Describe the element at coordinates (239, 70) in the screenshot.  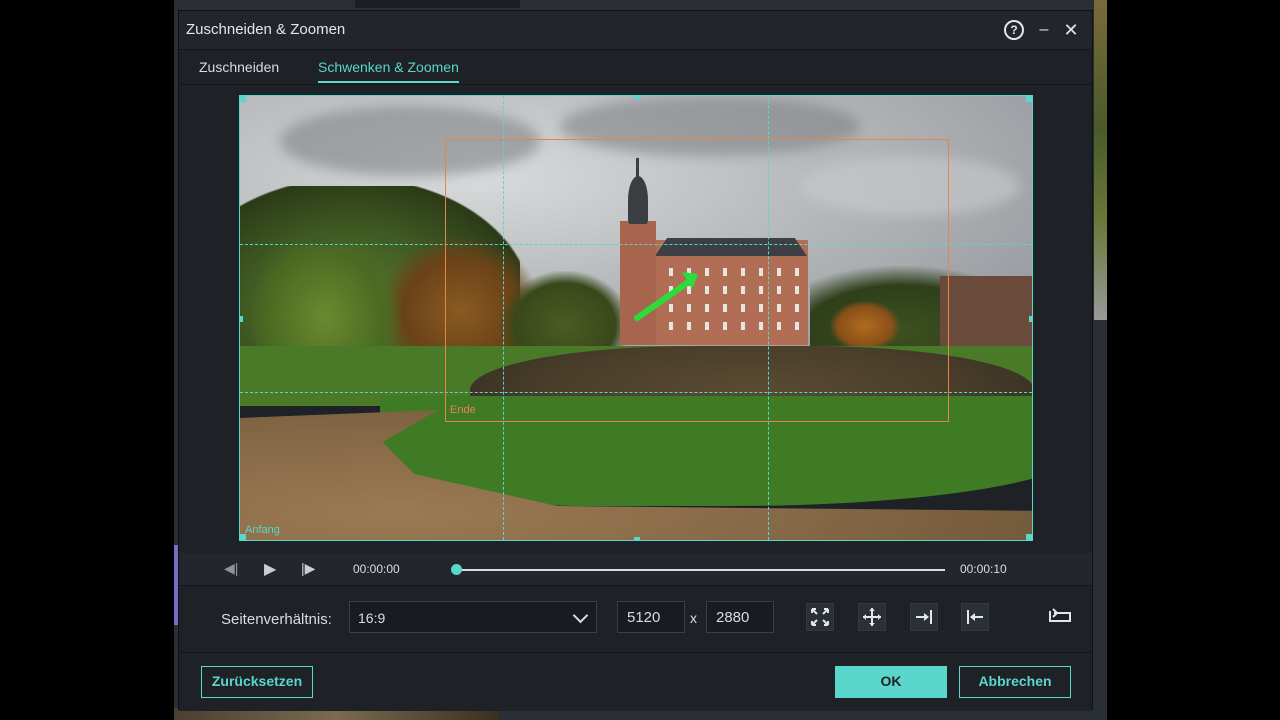
I see `tab-crop: Zuschneiden` at that location.